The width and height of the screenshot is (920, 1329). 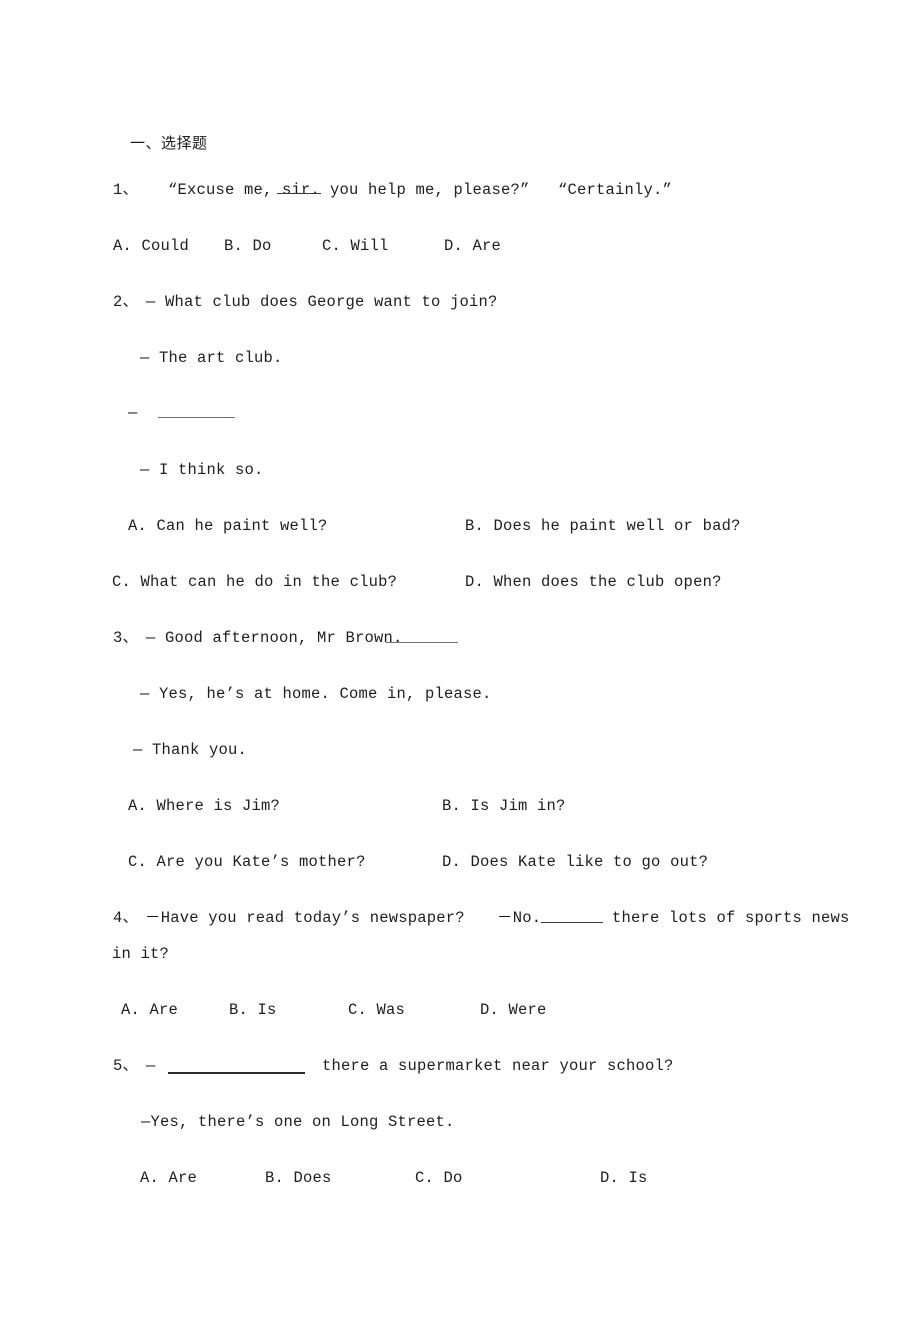 What do you see at coordinates (211, 358) in the screenshot?
I see `question-2-dialogue-line-2: — The art club.` at bounding box center [211, 358].